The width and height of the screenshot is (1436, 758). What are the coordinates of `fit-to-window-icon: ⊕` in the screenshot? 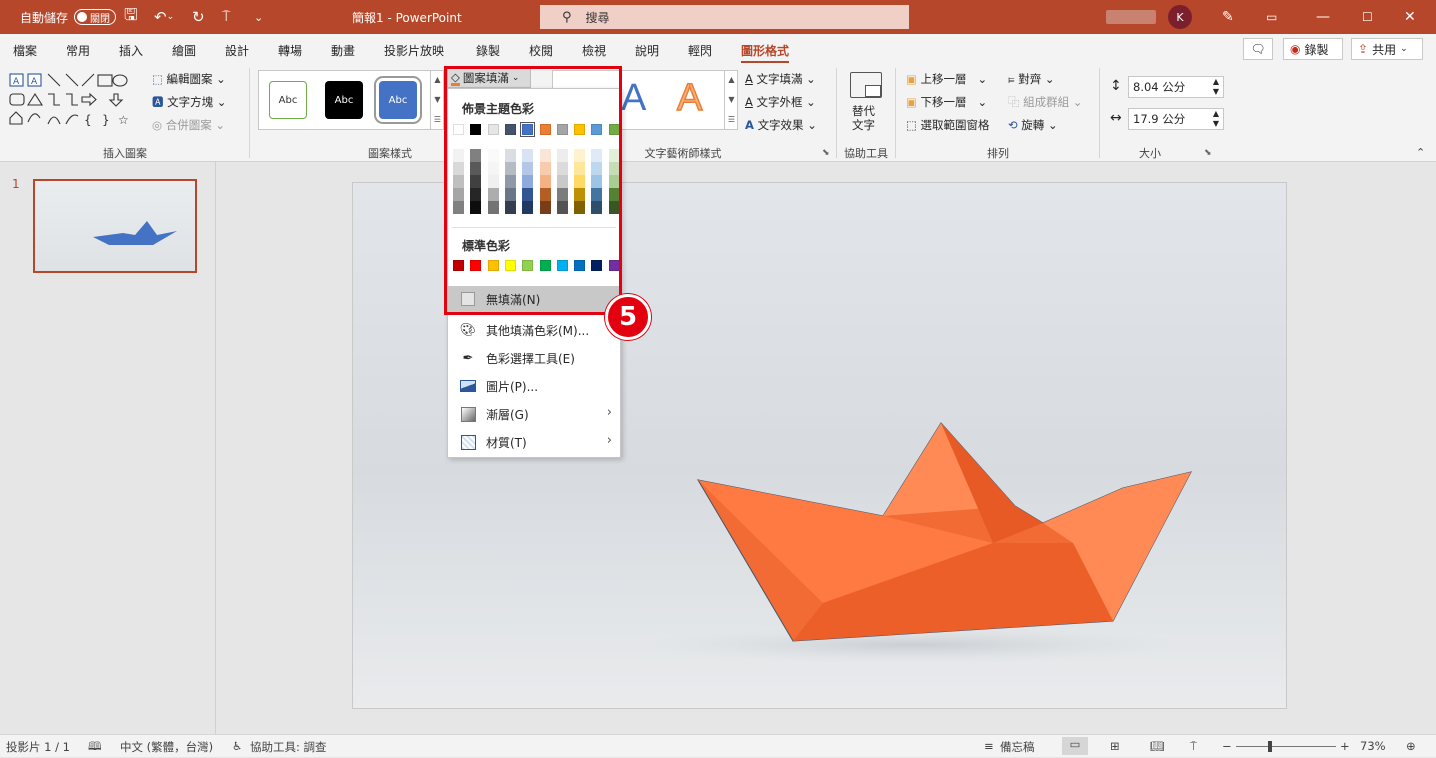 It's located at (1411, 746).